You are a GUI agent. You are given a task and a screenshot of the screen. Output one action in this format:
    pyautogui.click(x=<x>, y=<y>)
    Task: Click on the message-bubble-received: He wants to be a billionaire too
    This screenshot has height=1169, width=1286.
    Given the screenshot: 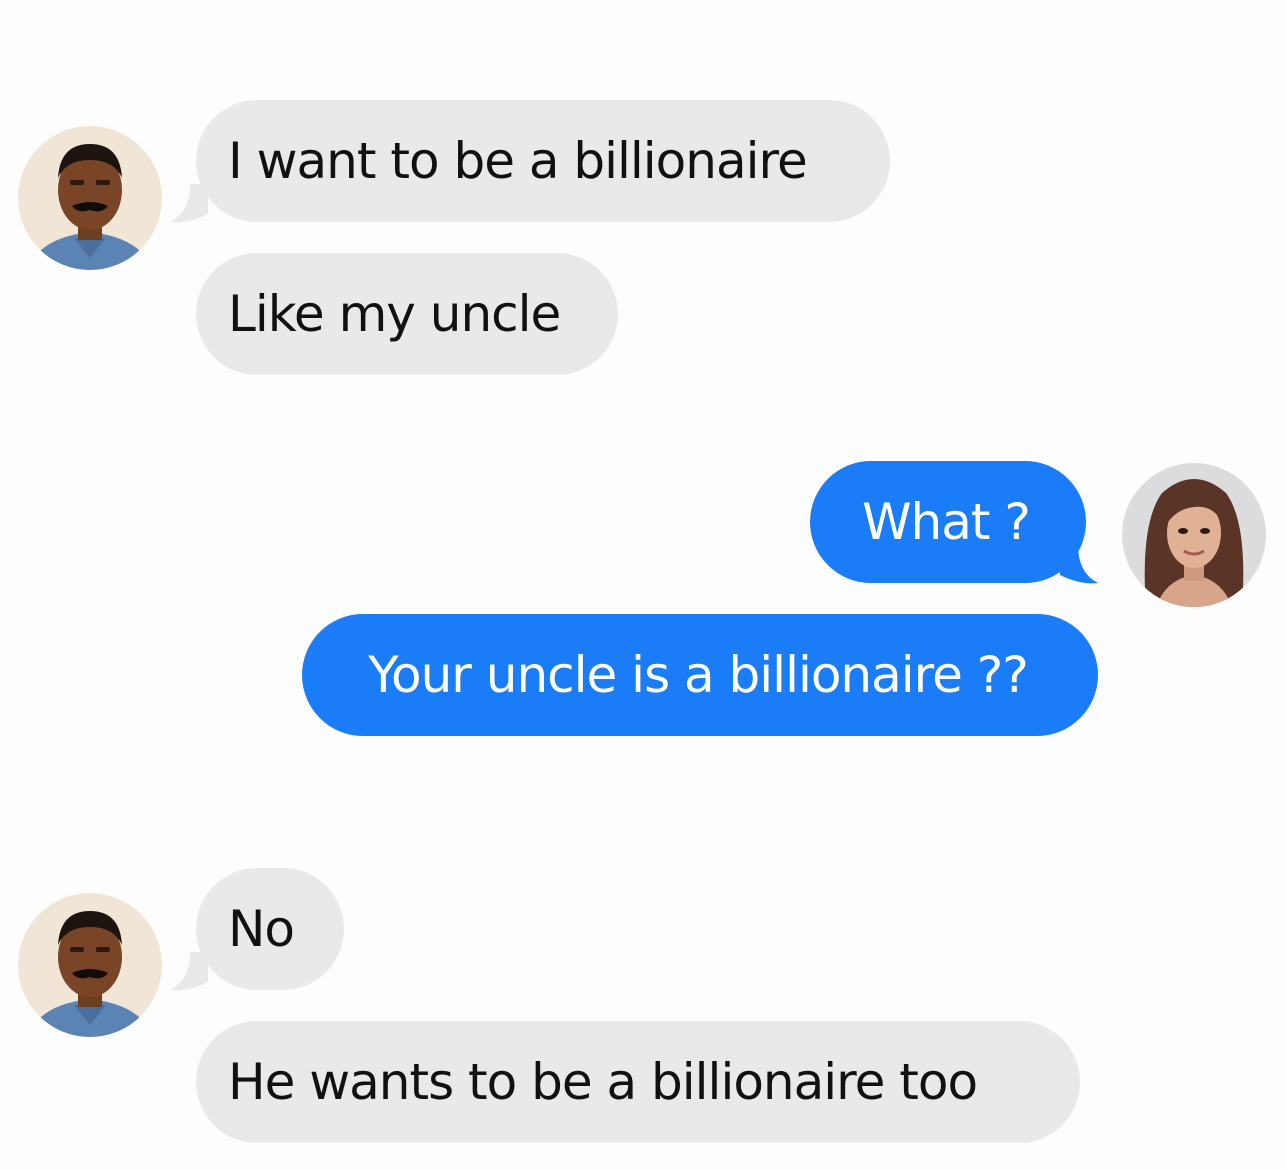 What is the action you would take?
    pyautogui.click(x=638, y=1082)
    